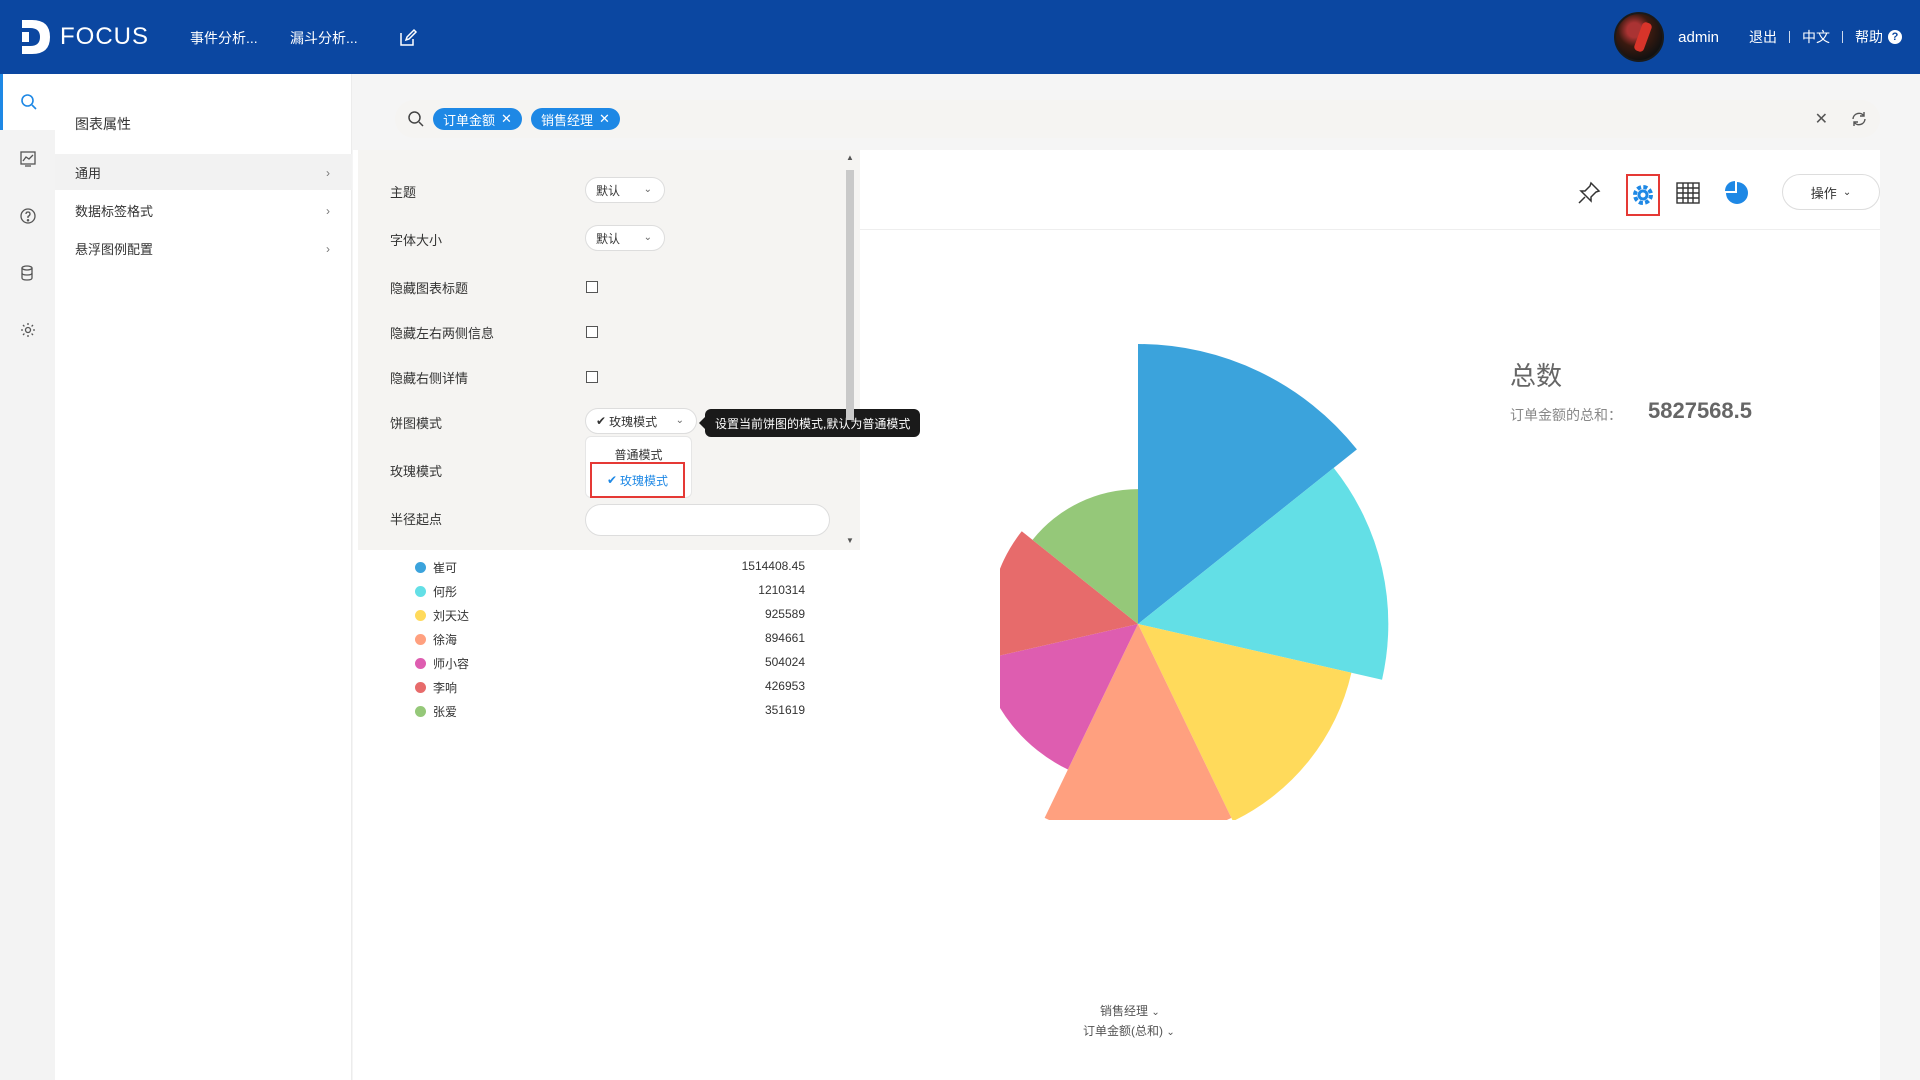  I want to click on settings-button, so click(1643, 195).